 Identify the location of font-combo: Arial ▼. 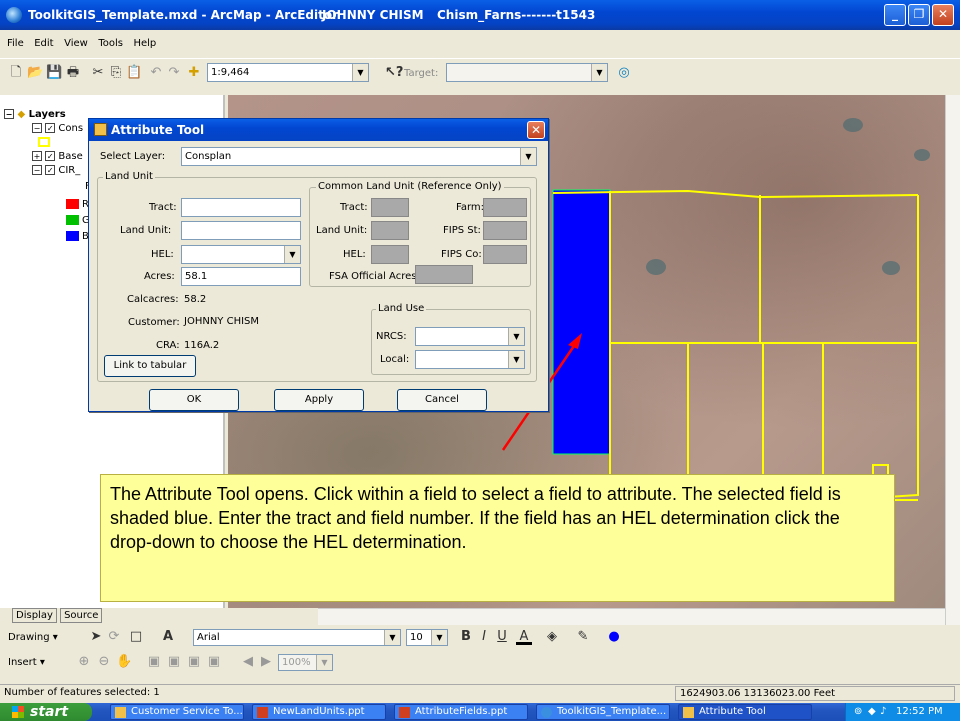
(297, 637).